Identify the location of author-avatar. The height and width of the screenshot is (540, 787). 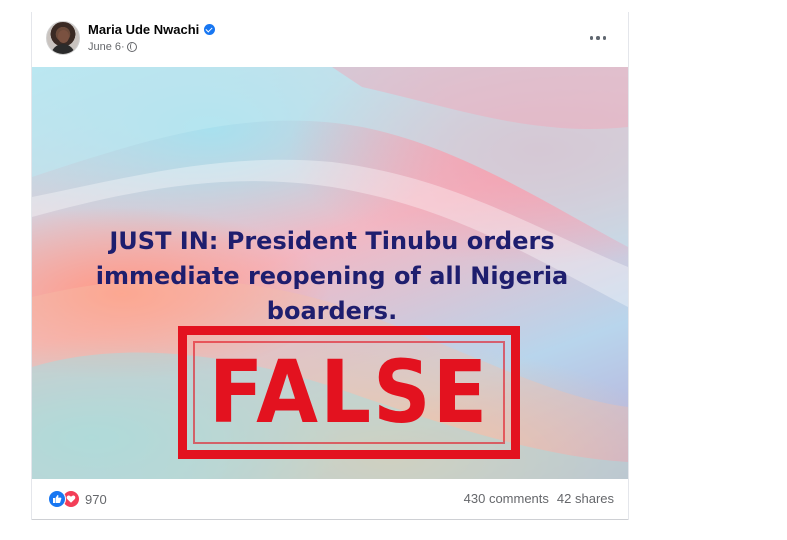
(63, 38).